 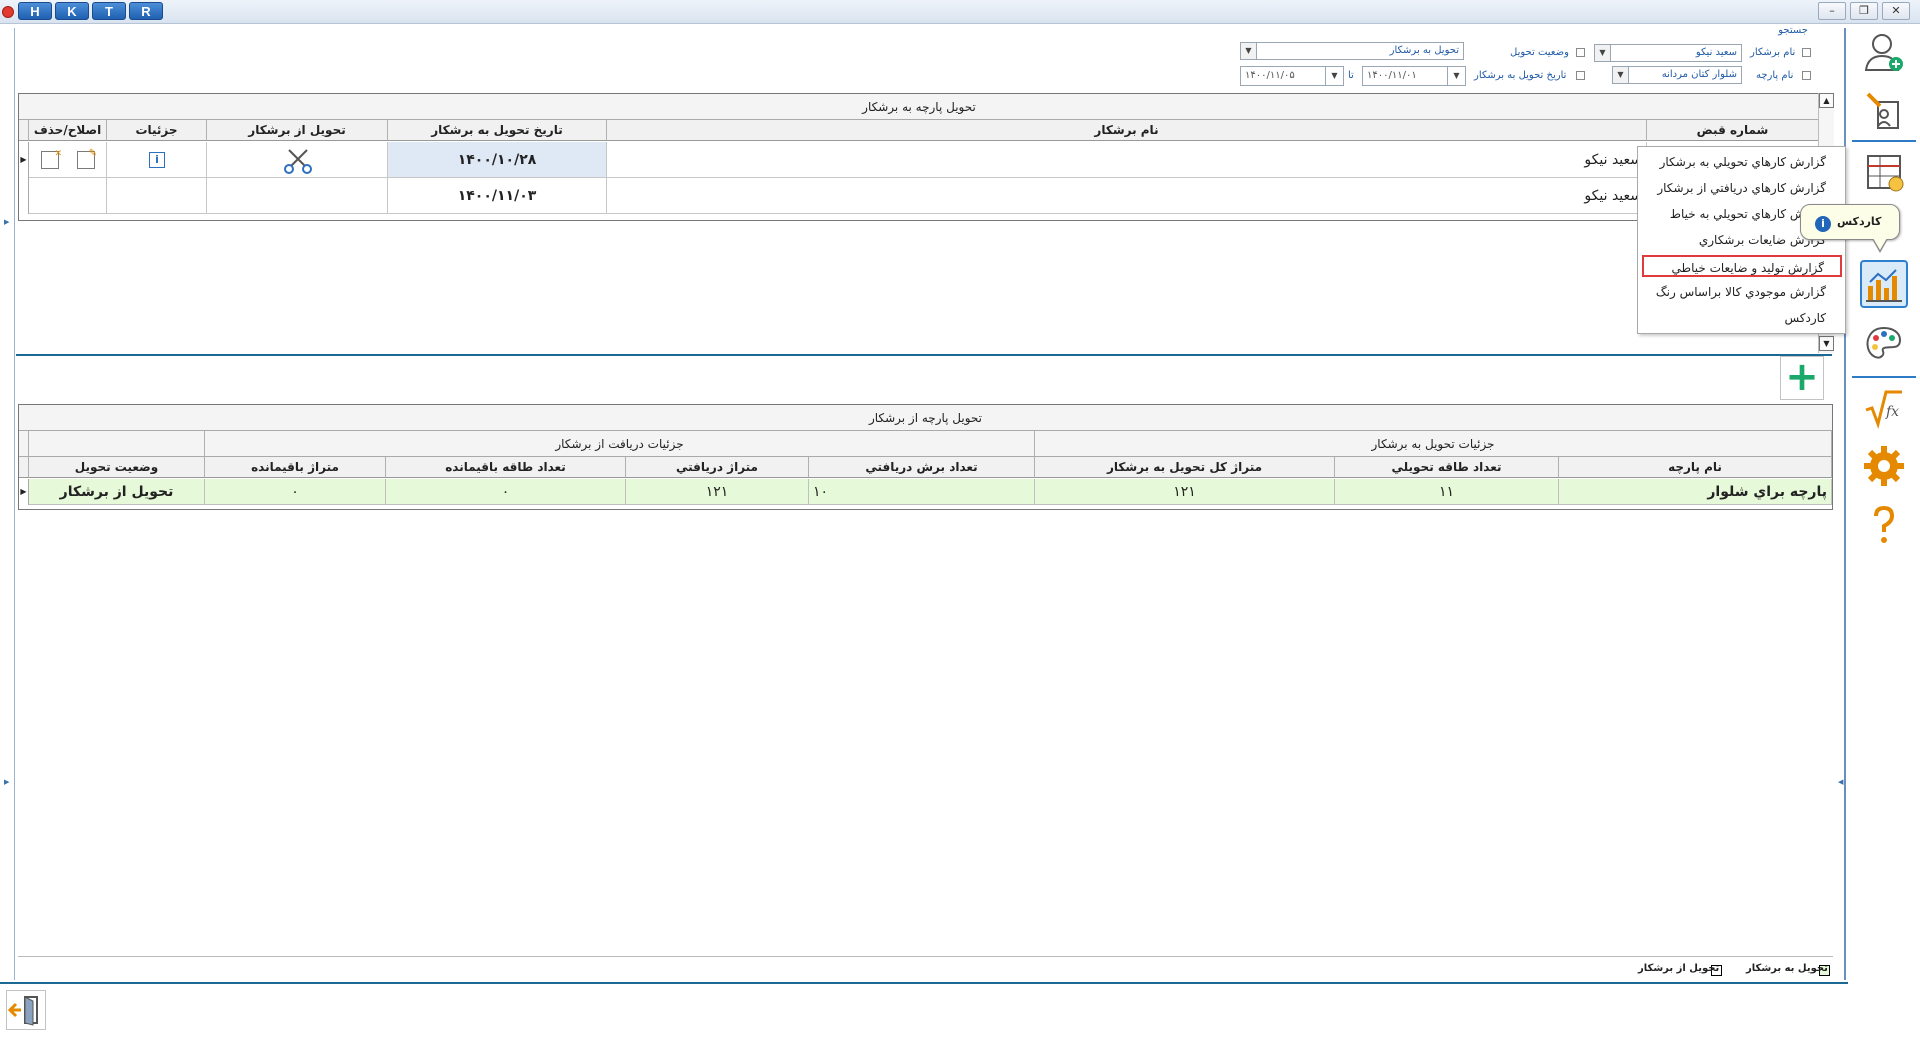 I want to click on date-cell: ۱۴۰۰/۱۱/۰۳, so click(x=497, y=196).